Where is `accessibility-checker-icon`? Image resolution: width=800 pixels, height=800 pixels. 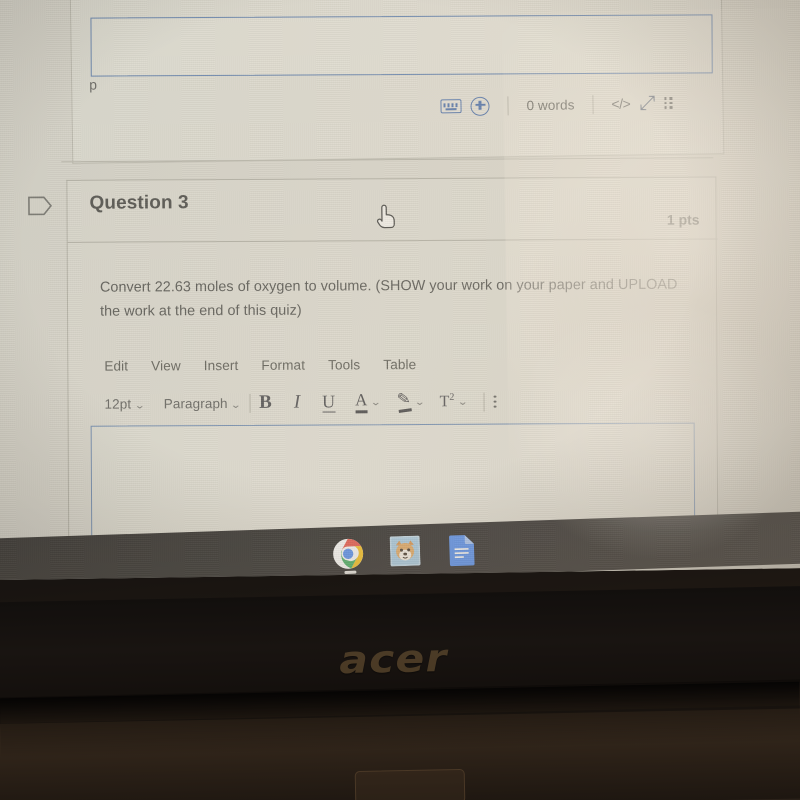 accessibility-checker-icon is located at coordinates (480, 106).